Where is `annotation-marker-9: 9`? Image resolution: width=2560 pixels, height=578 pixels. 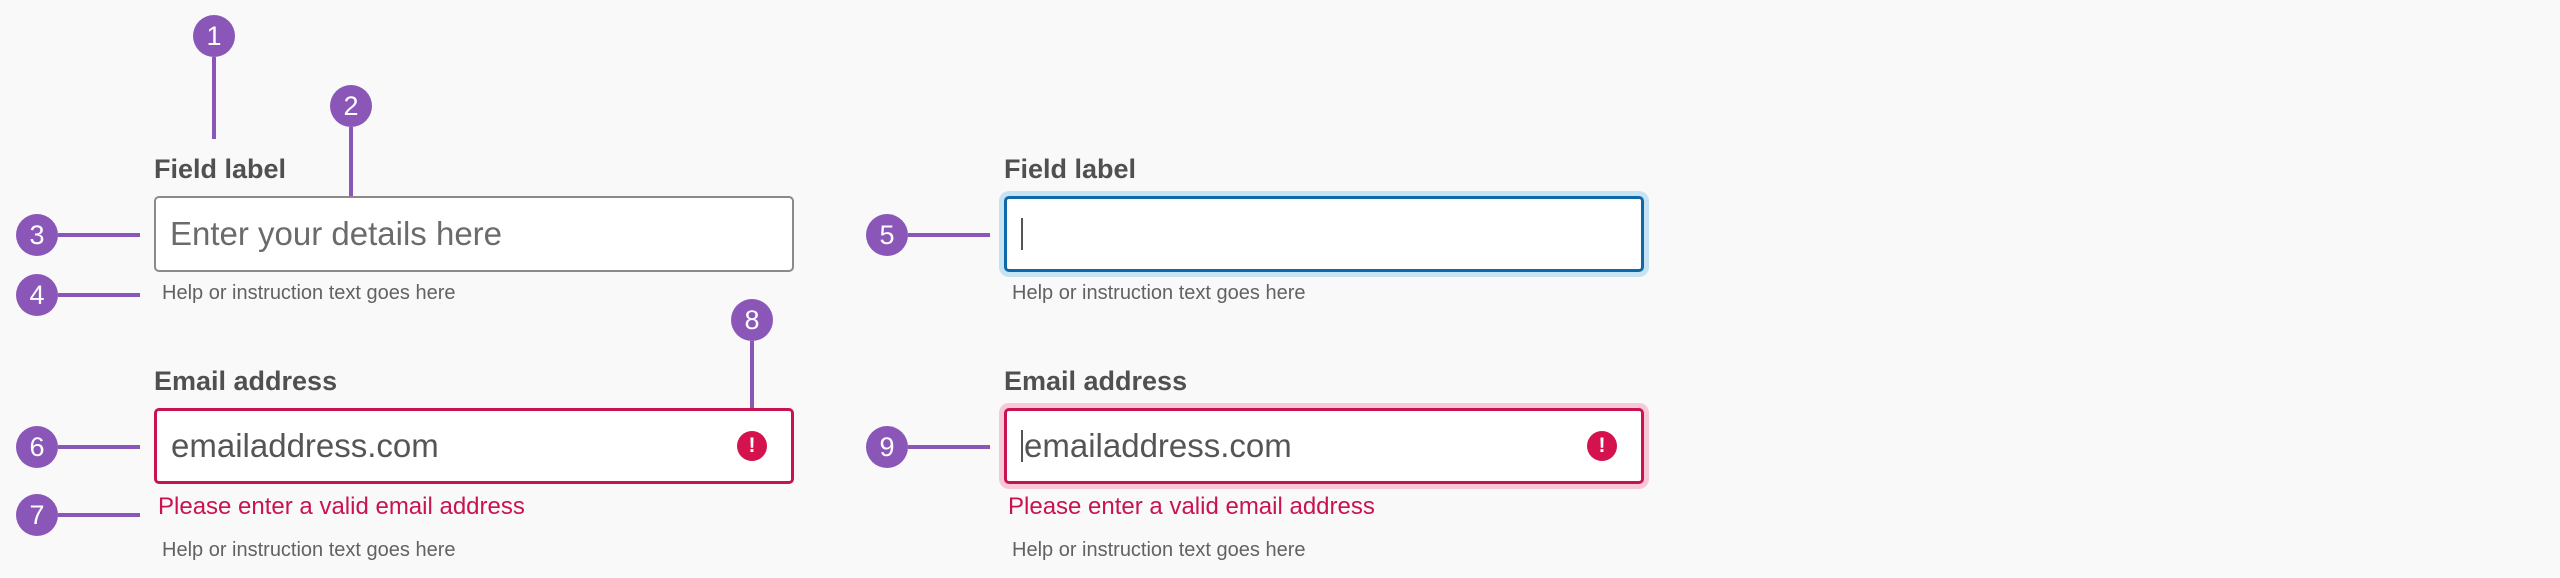
annotation-marker-9: 9 is located at coordinates (887, 447).